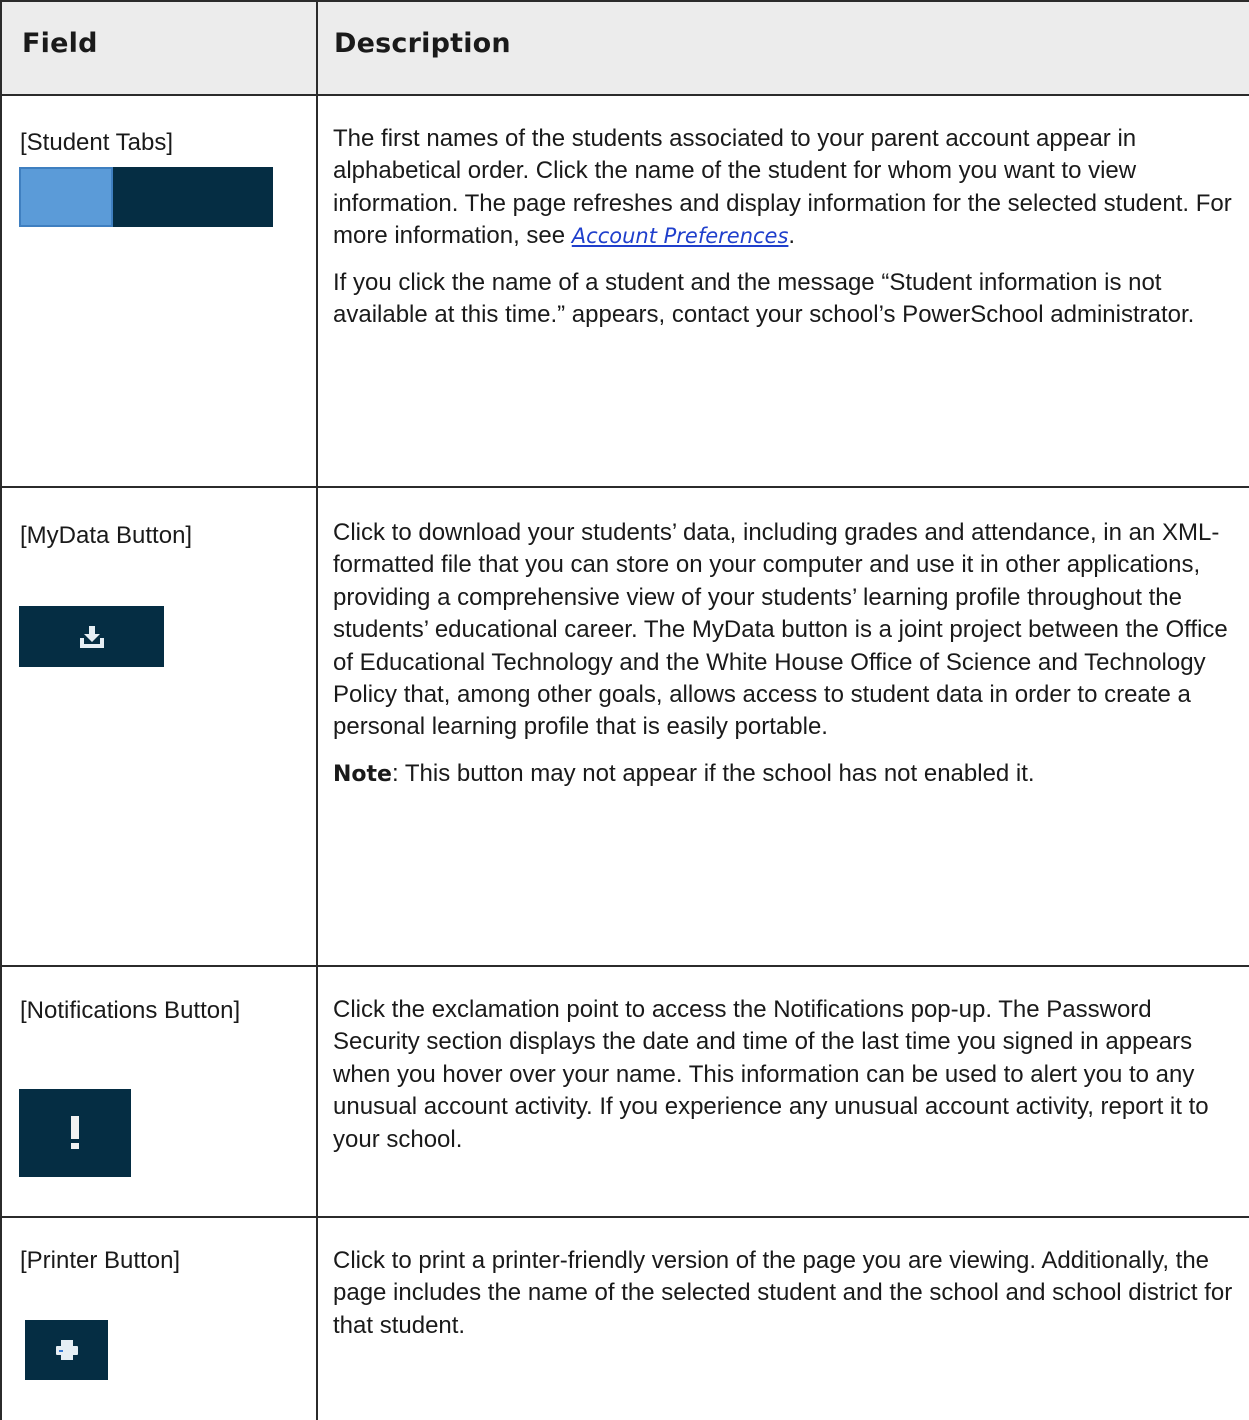 The image size is (1249, 1420). What do you see at coordinates (100, 1260) in the screenshot?
I see `field-printer-button: [Printer Button]` at bounding box center [100, 1260].